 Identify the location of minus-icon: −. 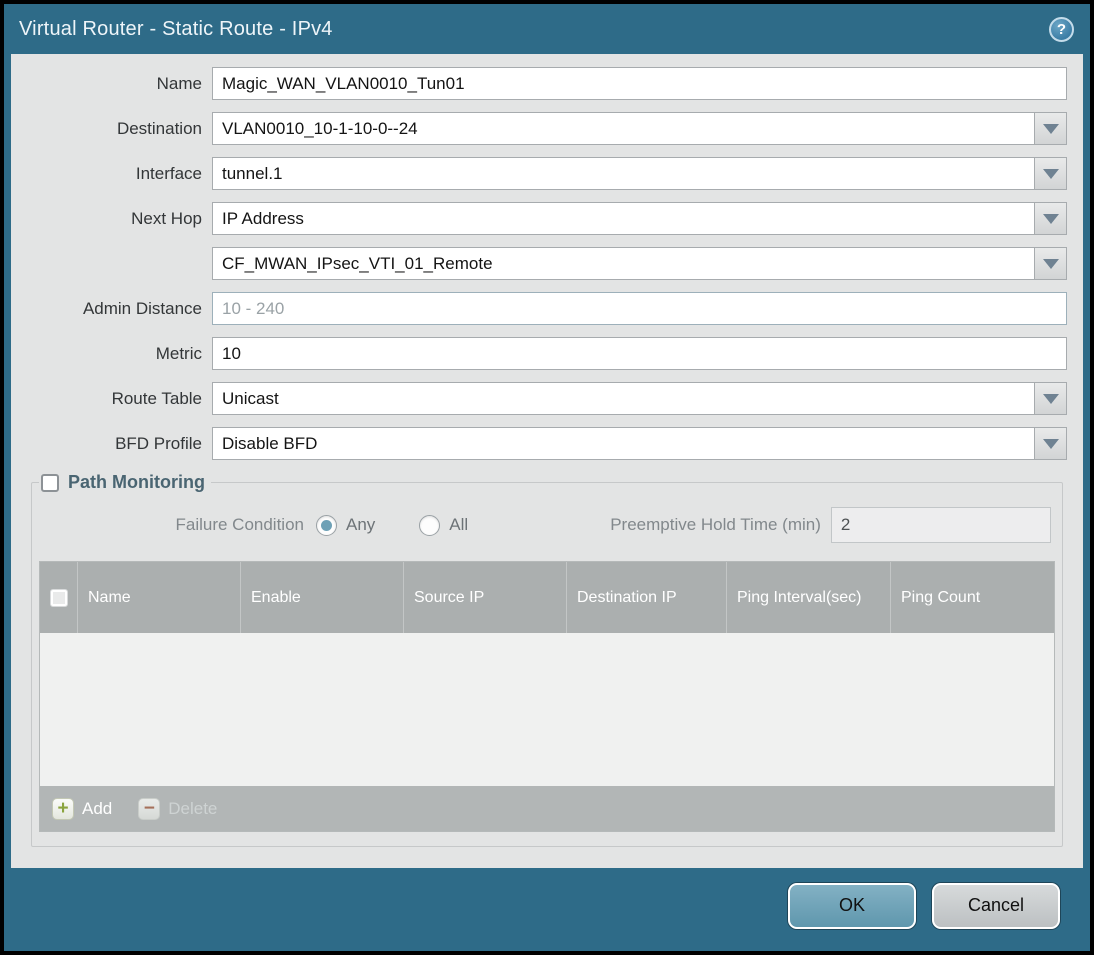
(149, 808).